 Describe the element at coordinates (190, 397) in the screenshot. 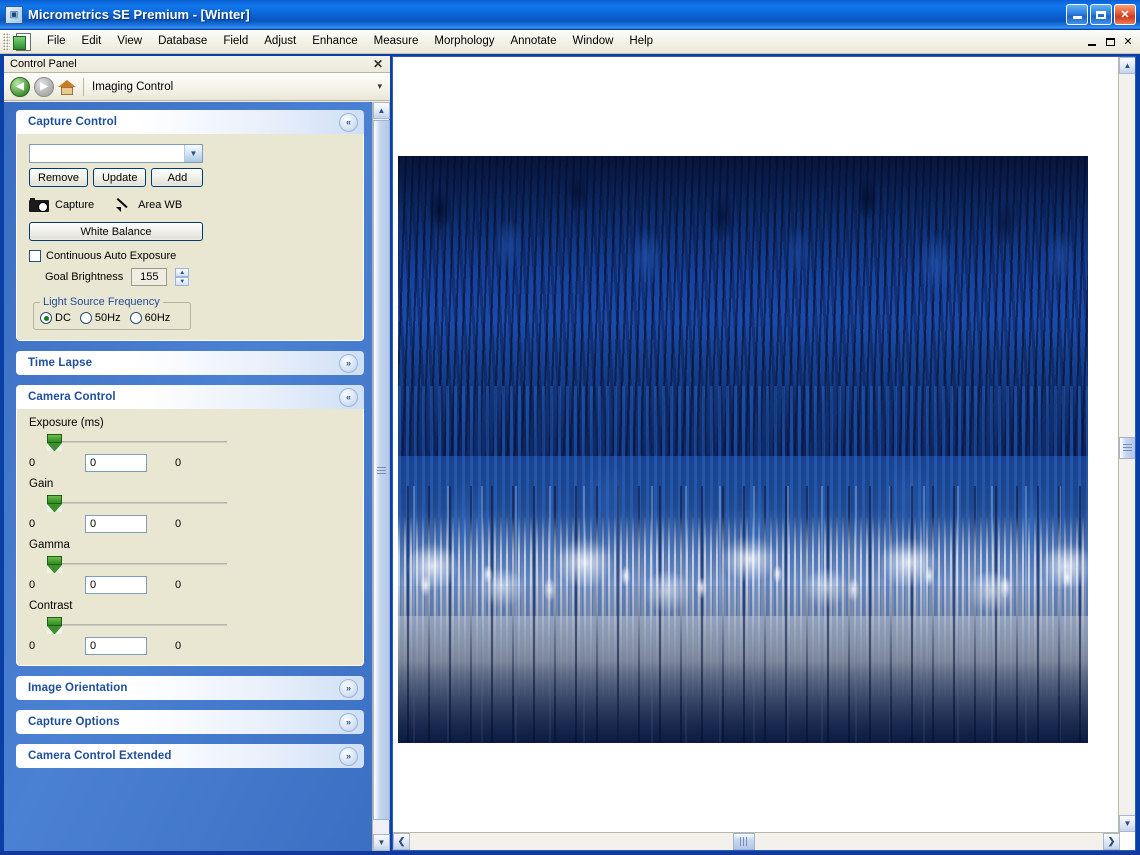

I see `group-header-camera-control: Camera Control «` at that location.